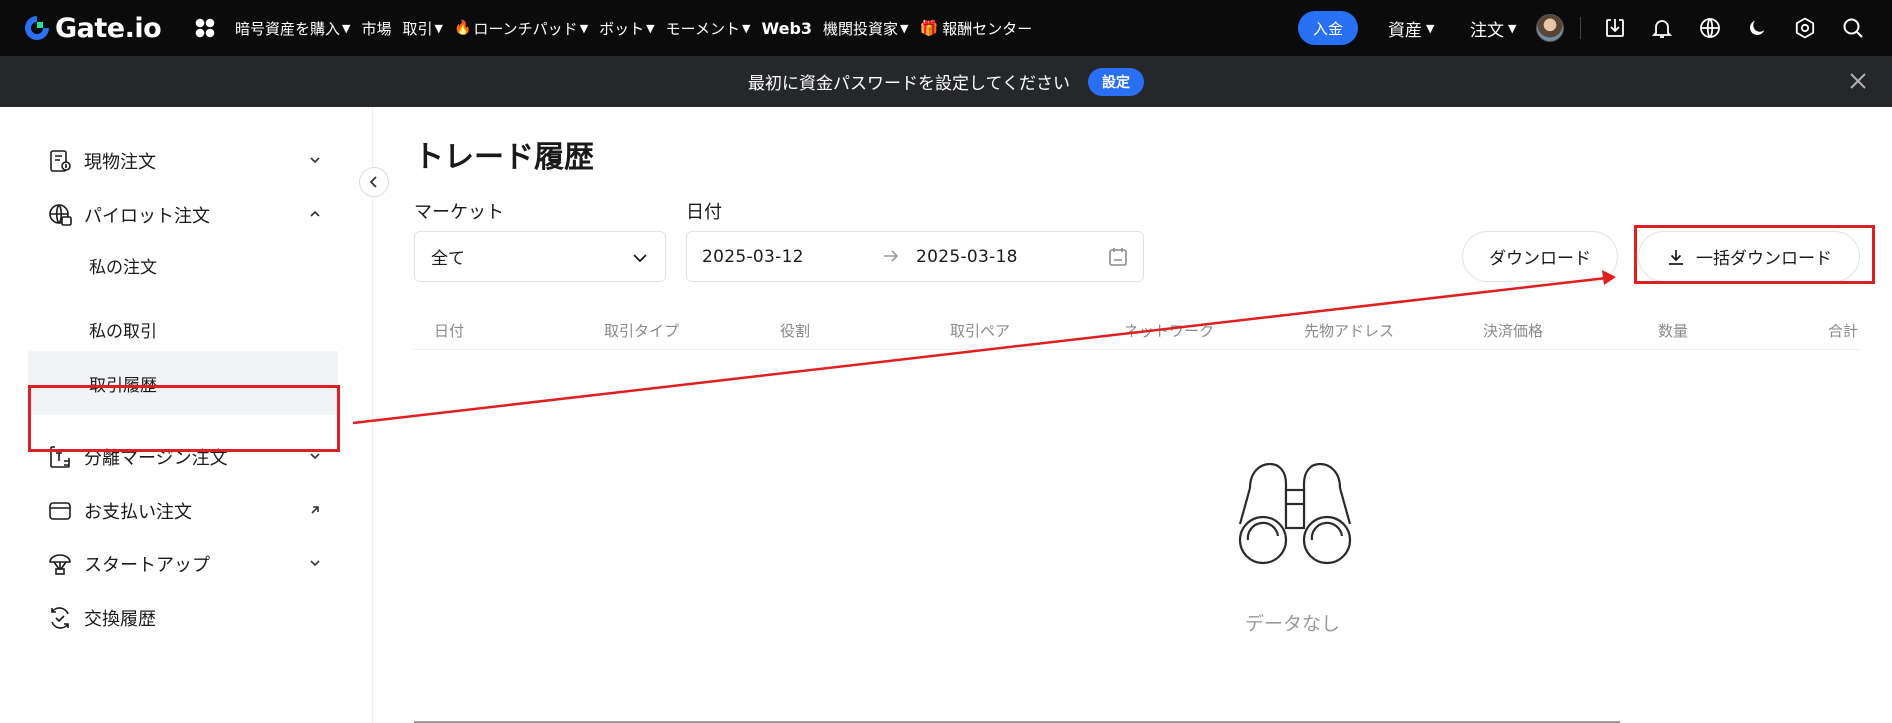 This screenshot has width=1892, height=723. Describe the element at coordinates (753, 257) in the screenshot. I see `date-start-input: 2025-03-12` at that location.